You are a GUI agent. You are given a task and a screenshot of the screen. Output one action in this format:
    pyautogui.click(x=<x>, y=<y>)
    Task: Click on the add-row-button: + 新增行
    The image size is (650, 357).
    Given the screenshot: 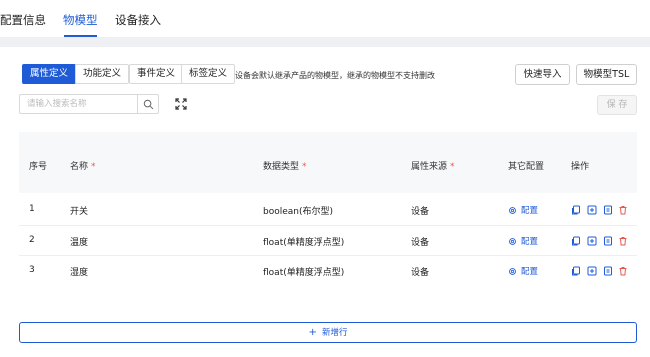 What is the action you would take?
    pyautogui.click(x=328, y=332)
    